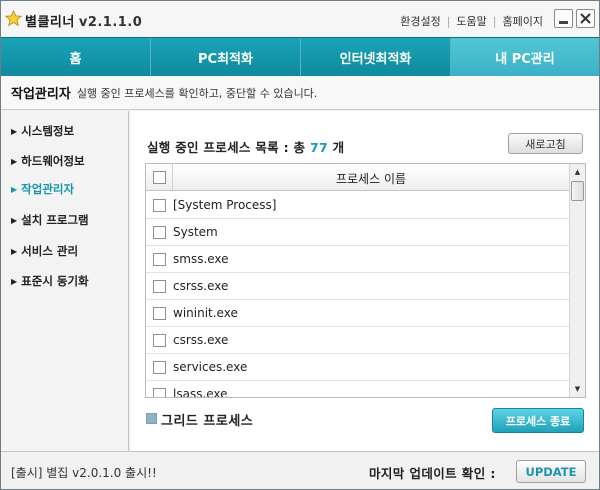 Image resolution: width=600 pixels, height=490 pixels. What do you see at coordinates (207, 421) in the screenshot?
I see `grid-process-legend: 그리드 프로세스` at bounding box center [207, 421].